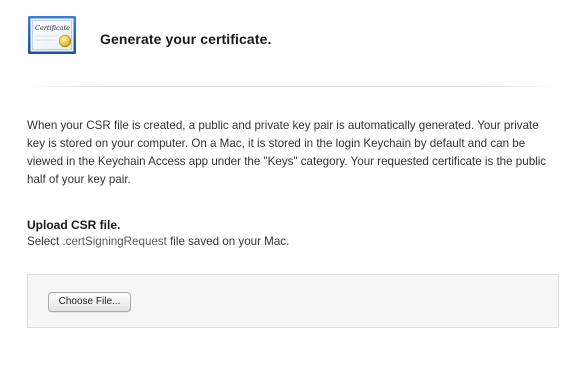 The width and height of the screenshot is (580, 366). Describe the element at coordinates (228, 241) in the screenshot. I see `upload-instruction-suffix: file saved on your Mac.` at that location.